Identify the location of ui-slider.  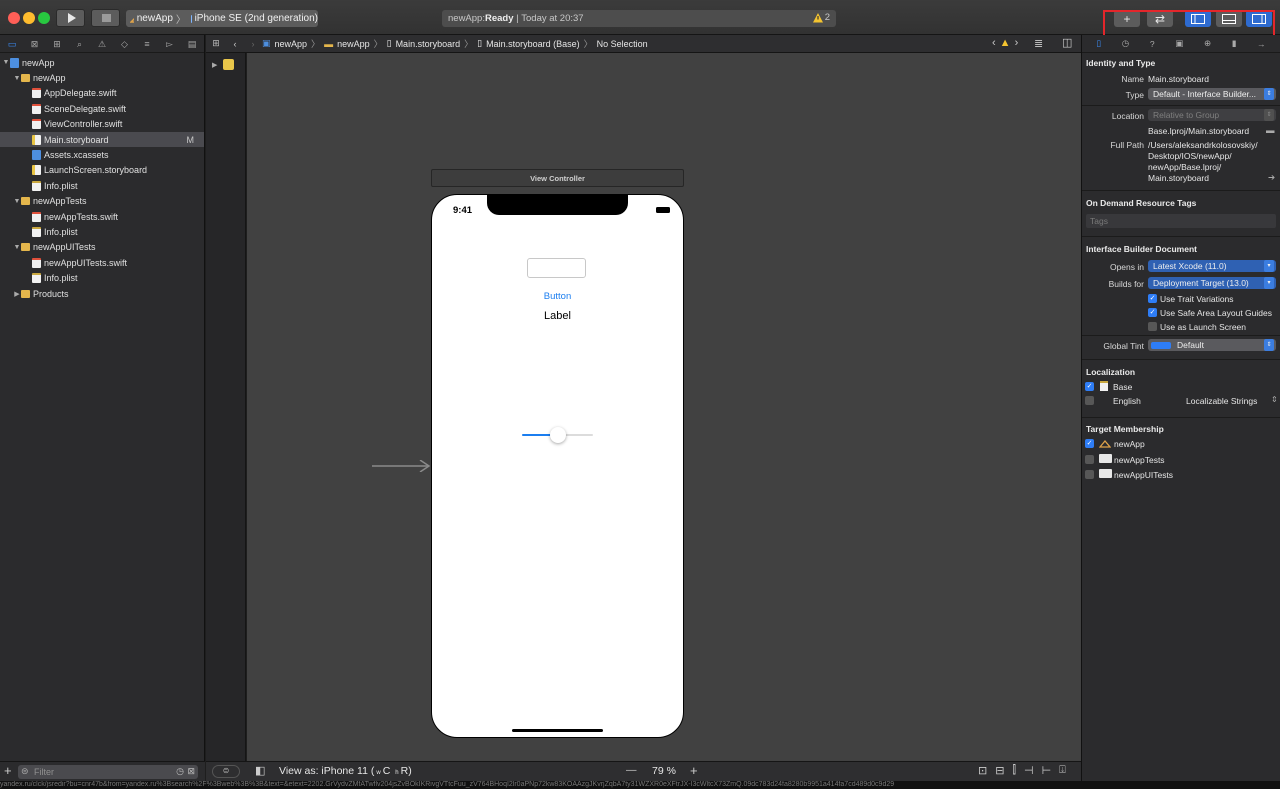
(557, 435).